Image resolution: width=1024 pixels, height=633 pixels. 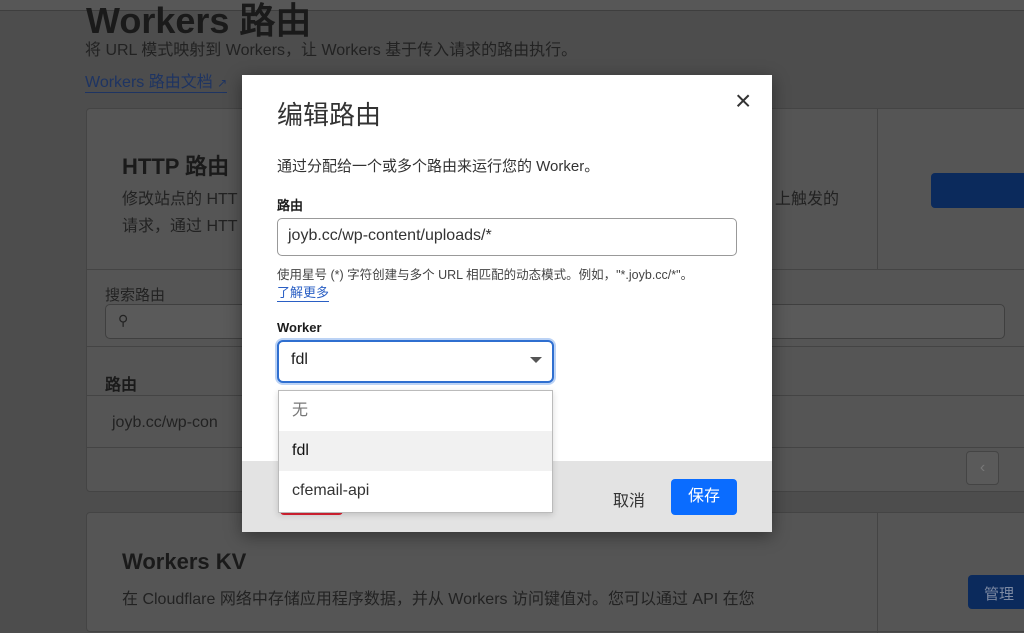 I want to click on dropdown-option: 无, so click(x=415, y=411).